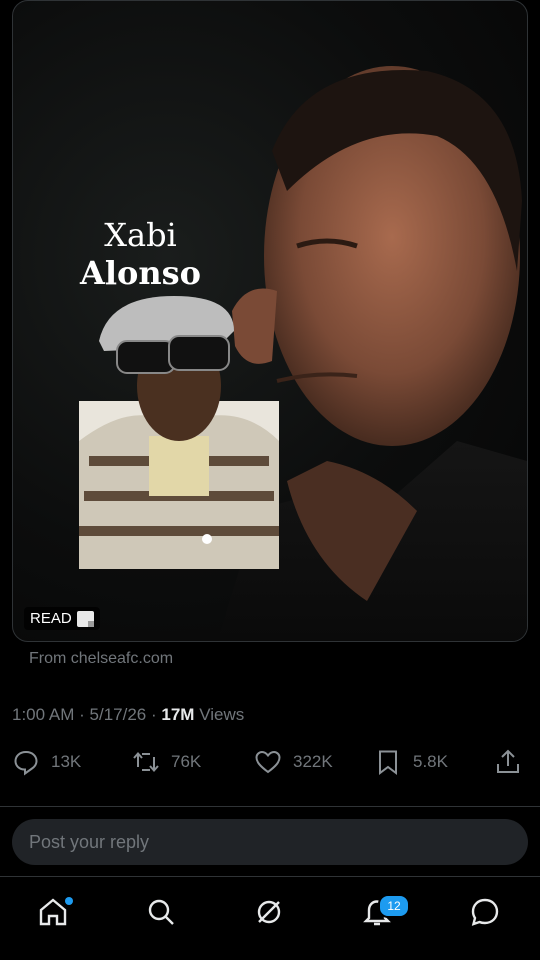 The image size is (540, 960). Describe the element at coordinates (178, 714) in the screenshot. I see `views-count: 17M` at that location.